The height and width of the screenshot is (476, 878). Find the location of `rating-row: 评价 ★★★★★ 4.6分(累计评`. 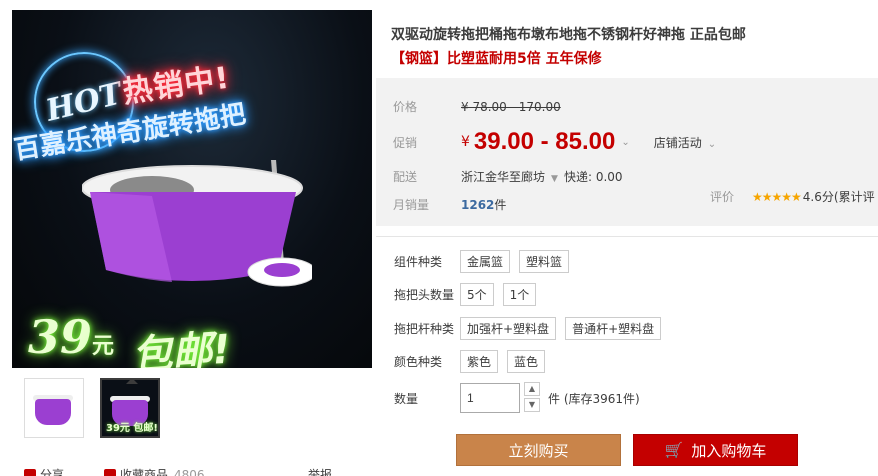

rating-row: 评价 ★★★★★ 4.6分(累计评 is located at coordinates (792, 196).